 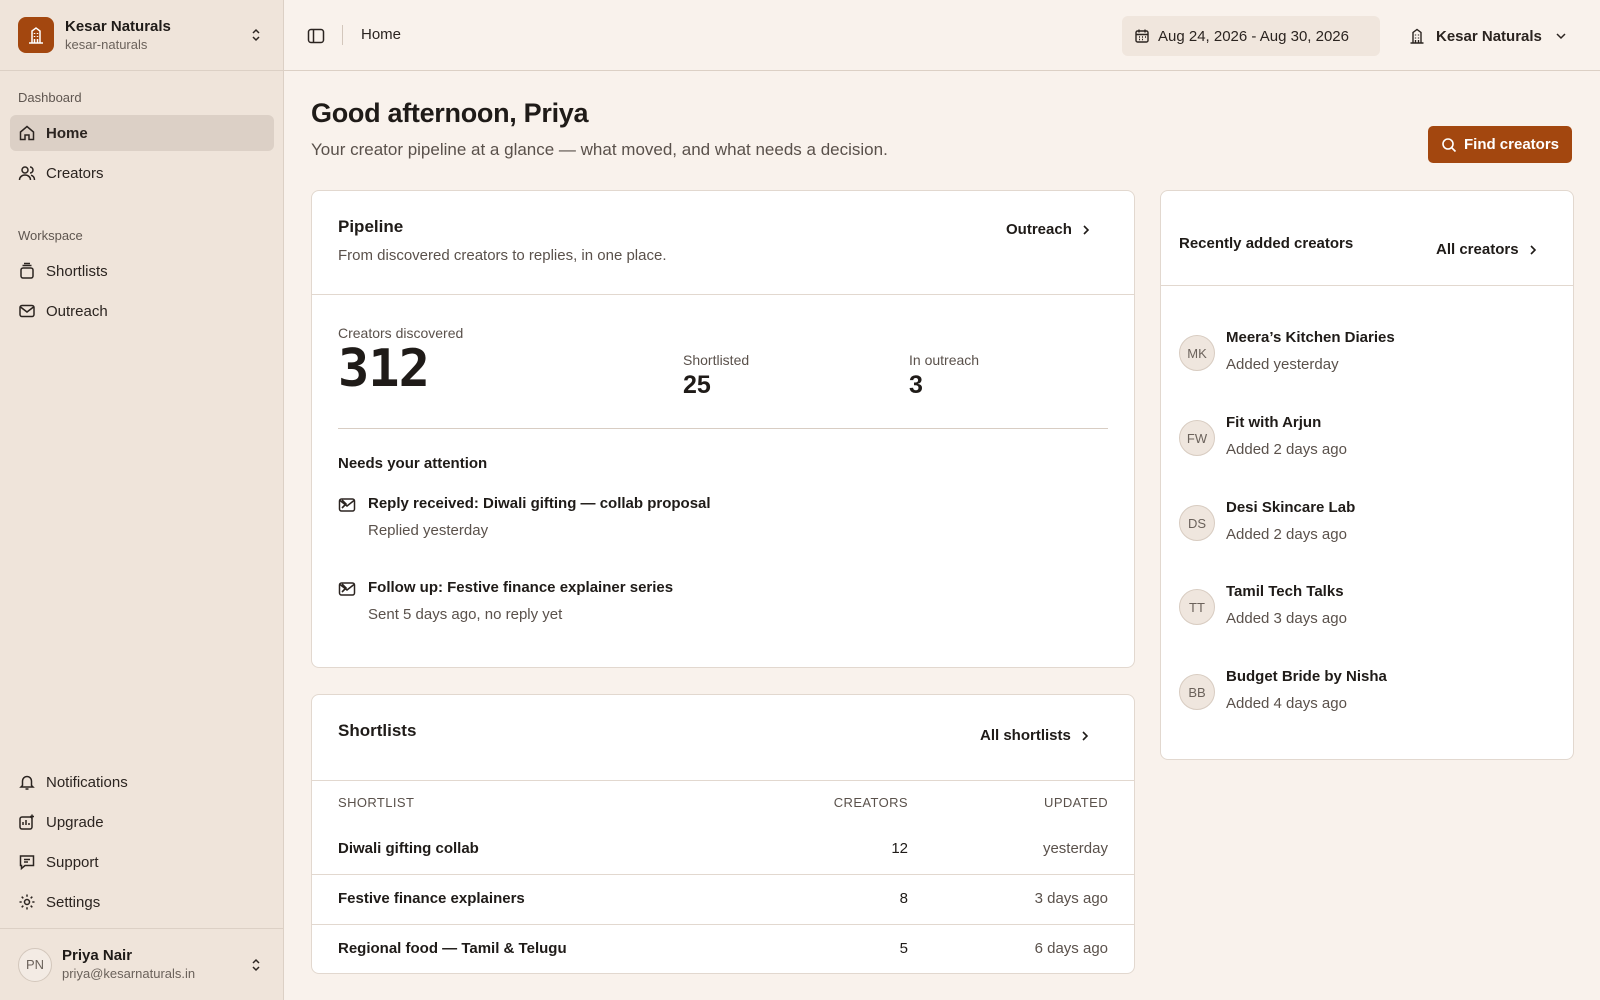 I want to click on sidebar-item-label: Upgrade, so click(x=75, y=822).